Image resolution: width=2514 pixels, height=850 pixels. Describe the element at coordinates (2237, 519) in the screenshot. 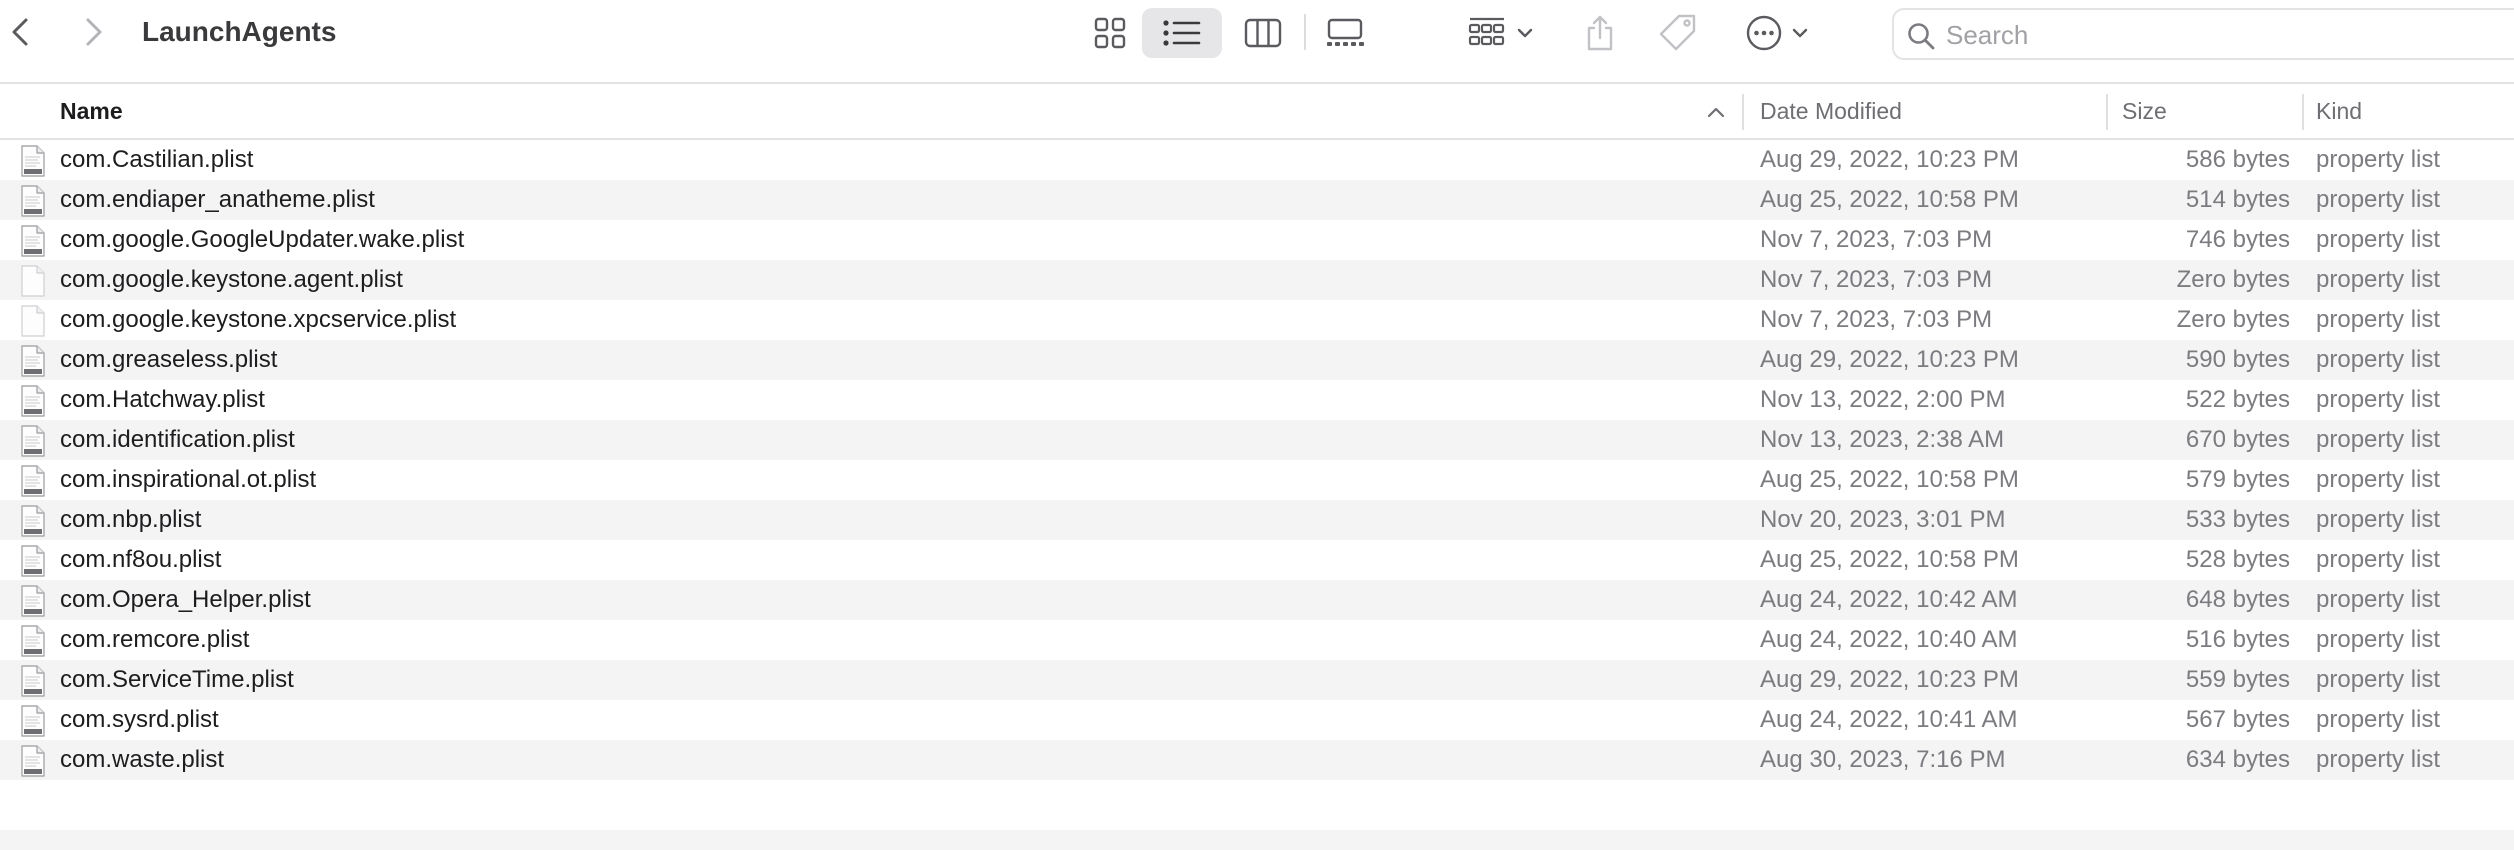

I see `file-size: 533 bytes` at that location.